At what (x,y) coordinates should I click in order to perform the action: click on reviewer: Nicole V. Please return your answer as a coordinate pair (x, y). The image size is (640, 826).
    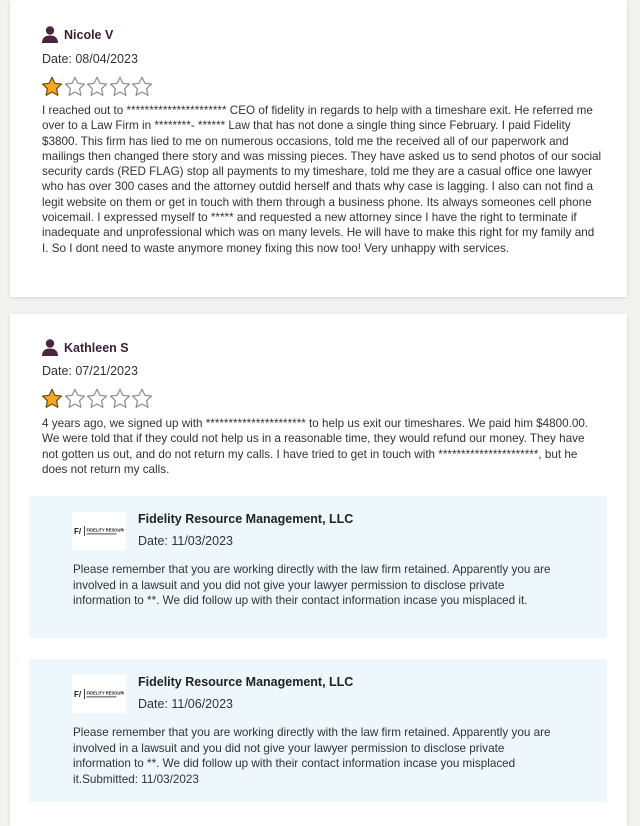
    Looking at the image, I should click on (77, 34).